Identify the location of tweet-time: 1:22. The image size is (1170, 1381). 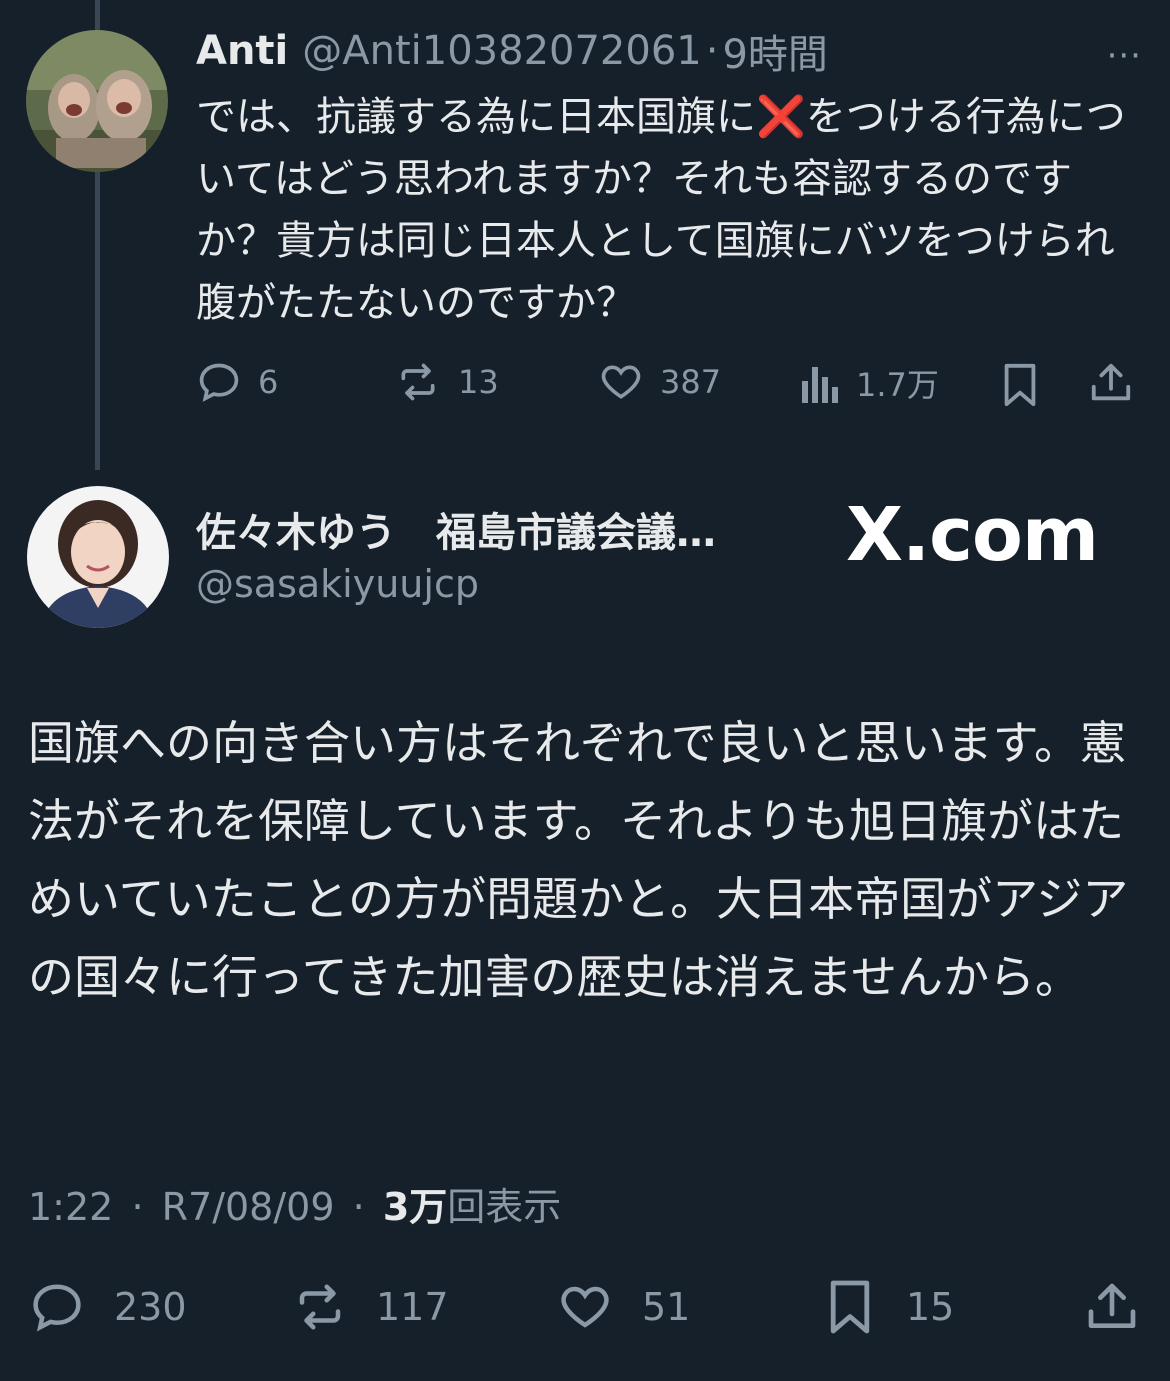
(70, 1207).